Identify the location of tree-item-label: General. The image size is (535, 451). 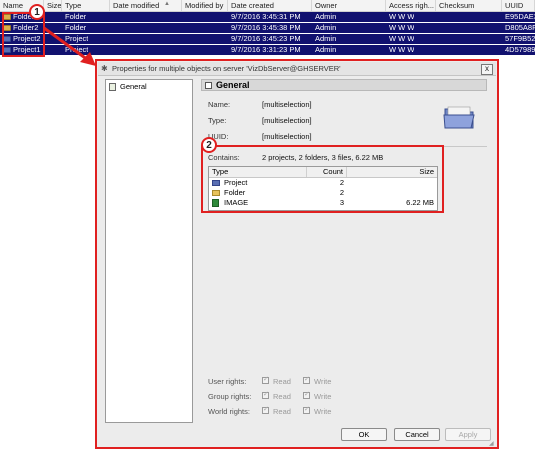
(133, 86).